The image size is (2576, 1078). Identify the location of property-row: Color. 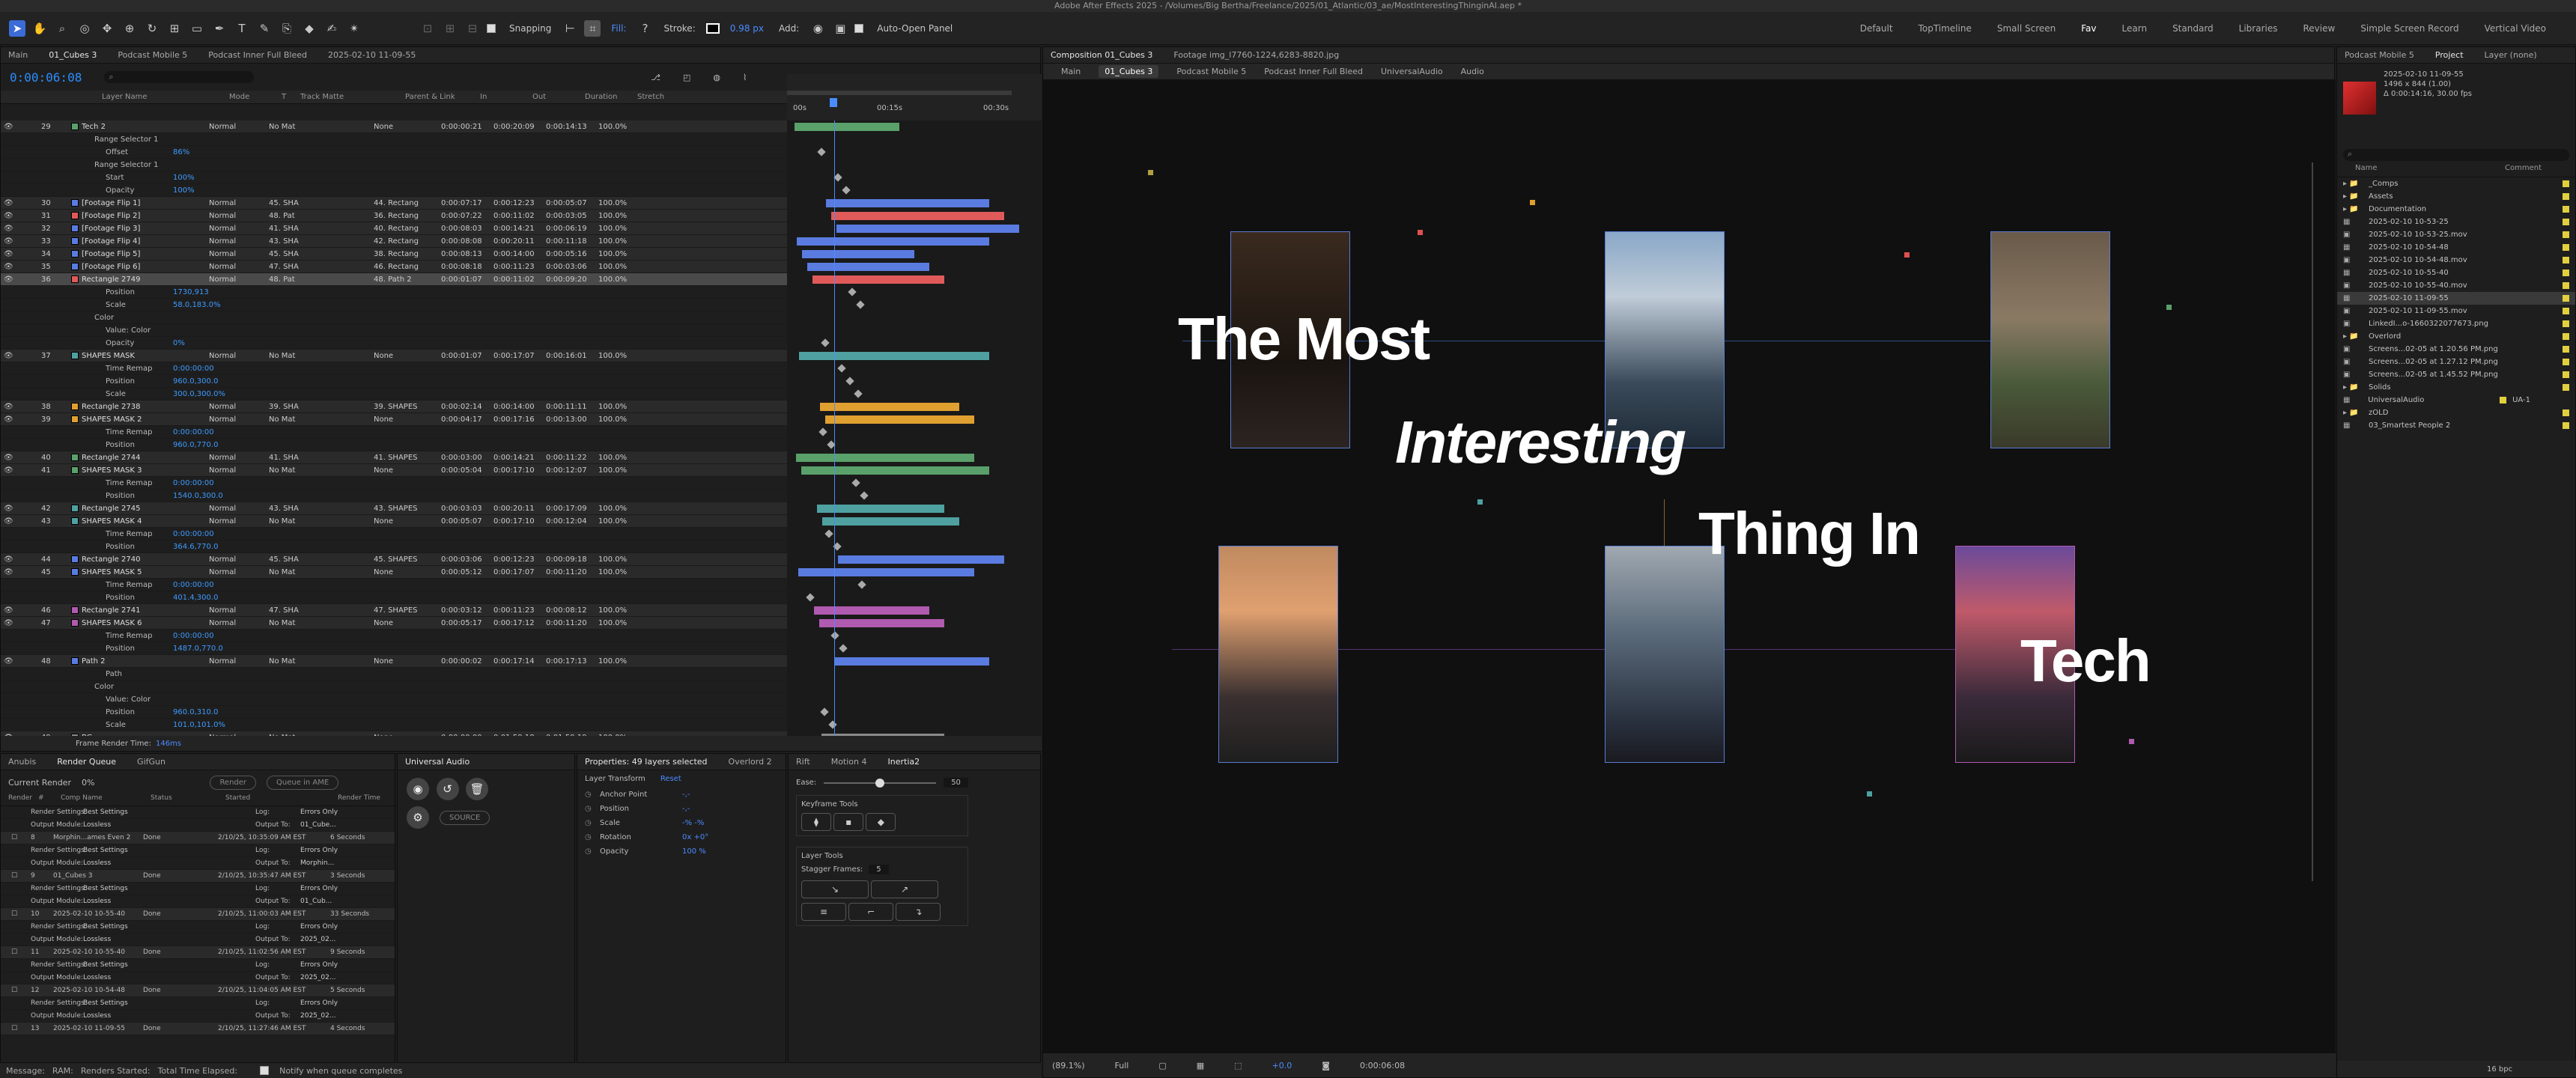
(394, 686).